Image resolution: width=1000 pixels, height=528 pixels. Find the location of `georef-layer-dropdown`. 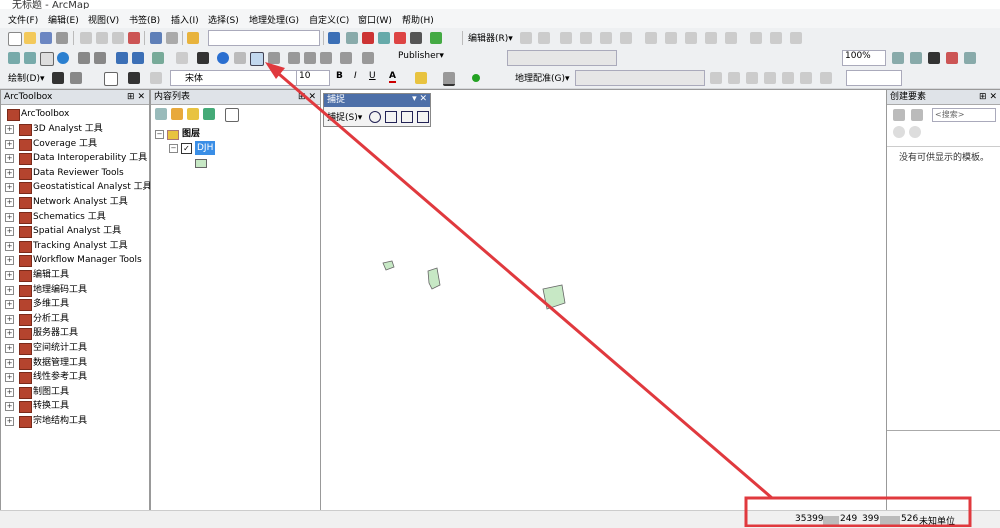

georef-layer-dropdown is located at coordinates (640, 78).